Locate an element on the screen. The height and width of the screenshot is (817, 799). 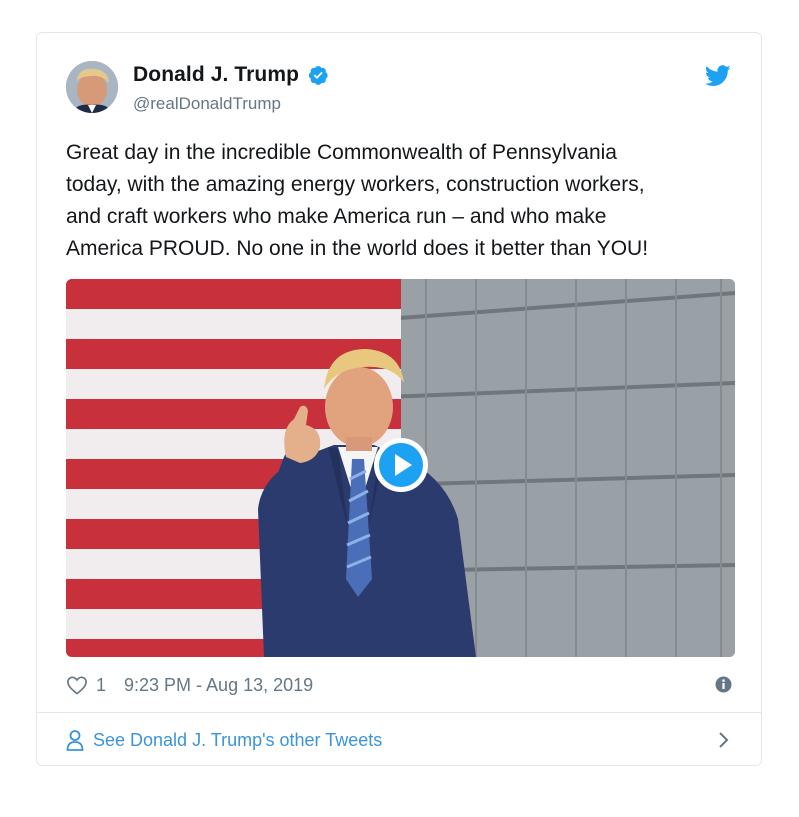
twitter-bird-icon is located at coordinates (717, 76).